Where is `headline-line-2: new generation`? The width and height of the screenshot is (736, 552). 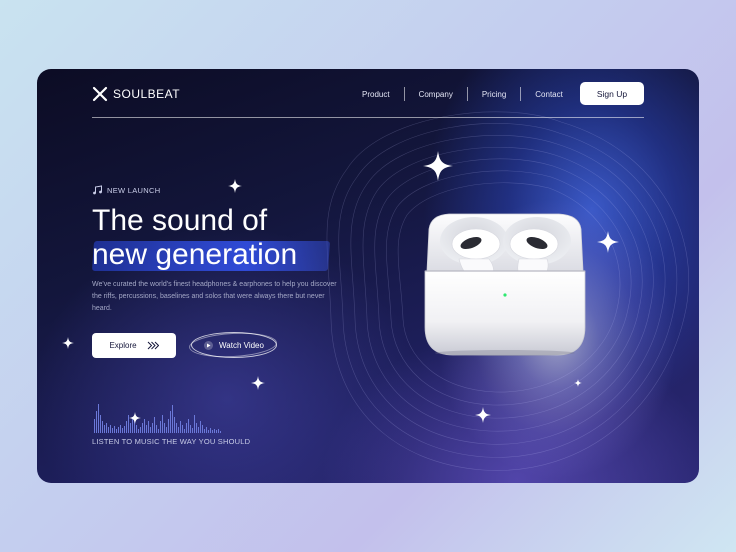 headline-line-2: new generation is located at coordinates (195, 254).